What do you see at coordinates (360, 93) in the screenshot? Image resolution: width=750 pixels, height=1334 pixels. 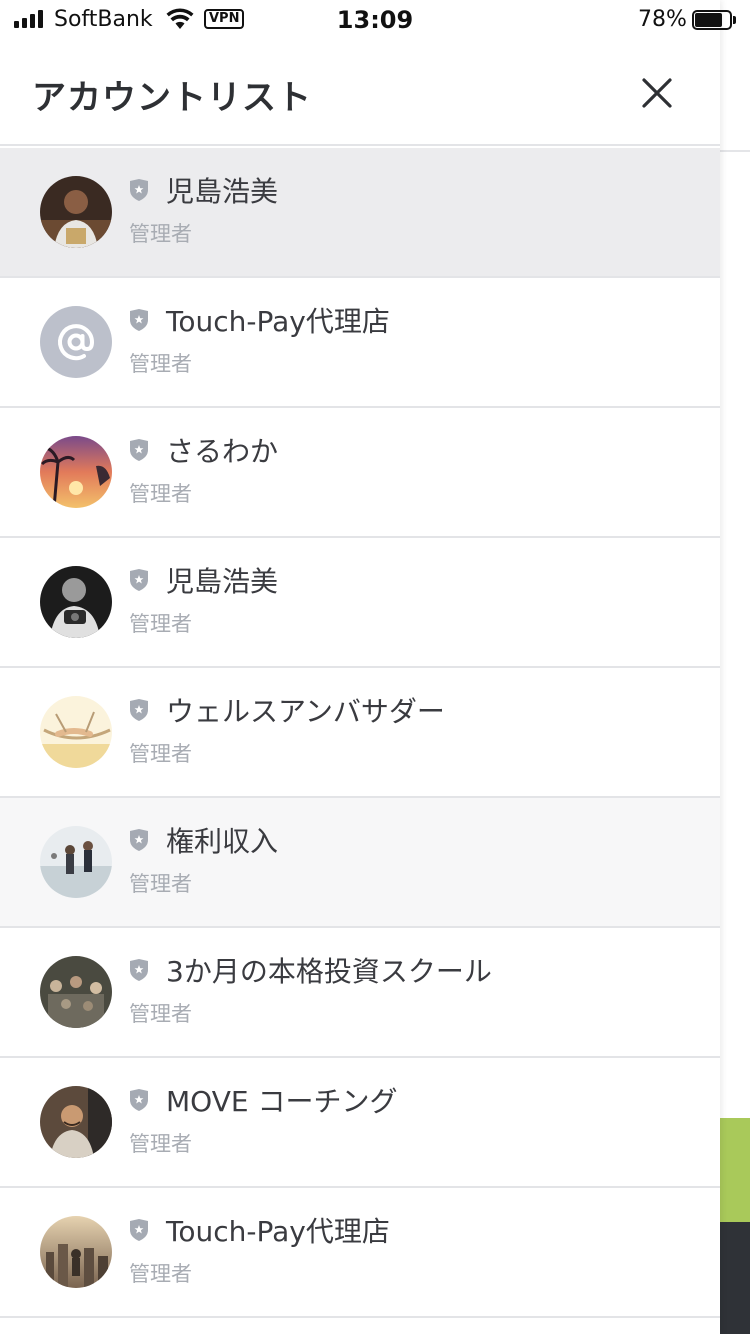 I see `panel-header: アカウントリスト` at bounding box center [360, 93].